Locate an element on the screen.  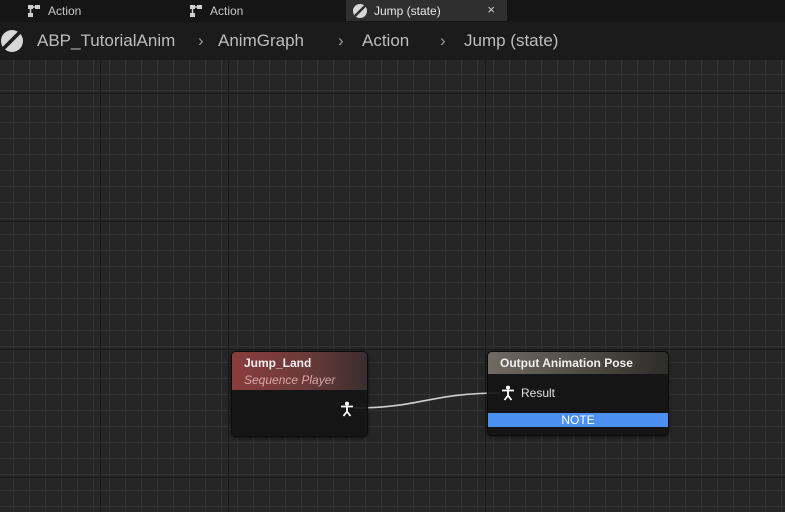
document-tab-bar: Action Action Jump (state) × is located at coordinates (392, 11).